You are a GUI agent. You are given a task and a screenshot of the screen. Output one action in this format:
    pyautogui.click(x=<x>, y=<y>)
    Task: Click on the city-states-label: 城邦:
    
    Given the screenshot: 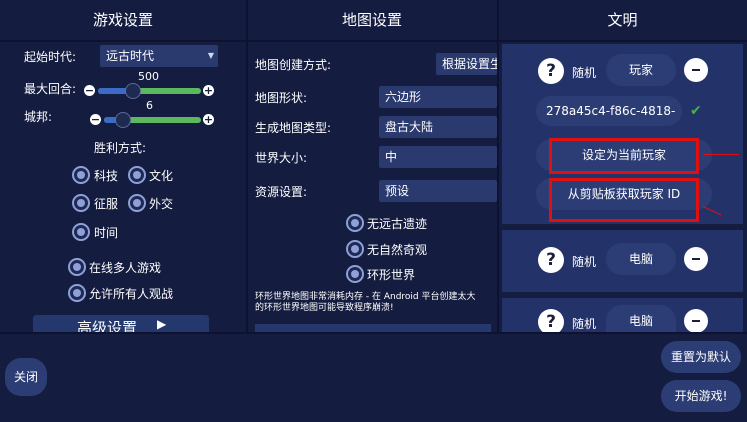 What is the action you would take?
    pyautogui.click(x=38, y=117)
    